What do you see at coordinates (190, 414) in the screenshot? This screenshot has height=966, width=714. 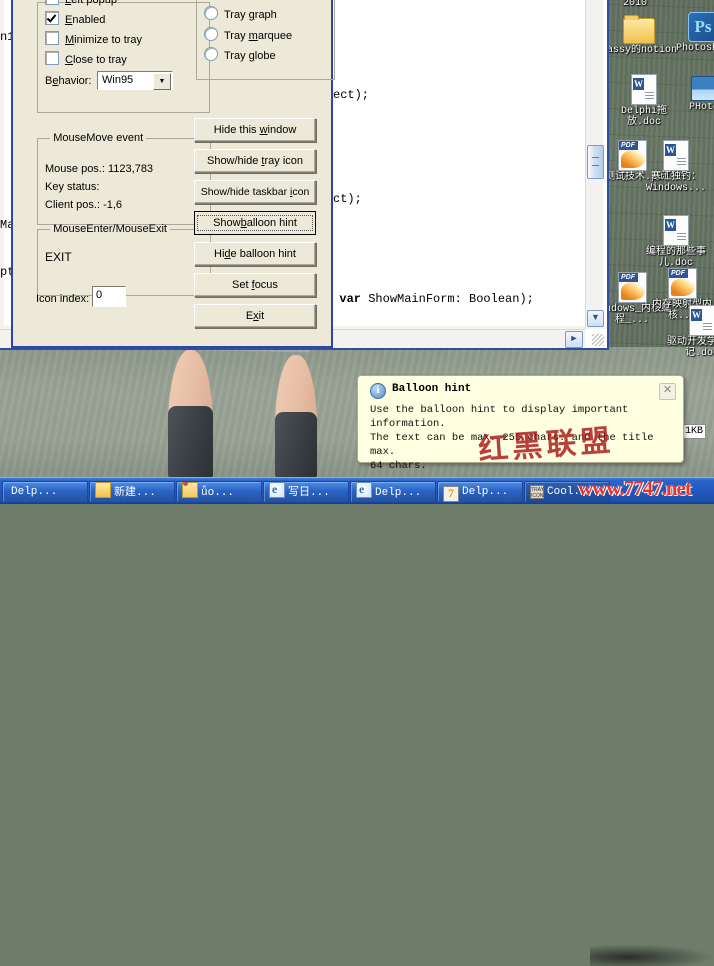 I see `wallpaper-figure-left` at bounding box center [190, 414].